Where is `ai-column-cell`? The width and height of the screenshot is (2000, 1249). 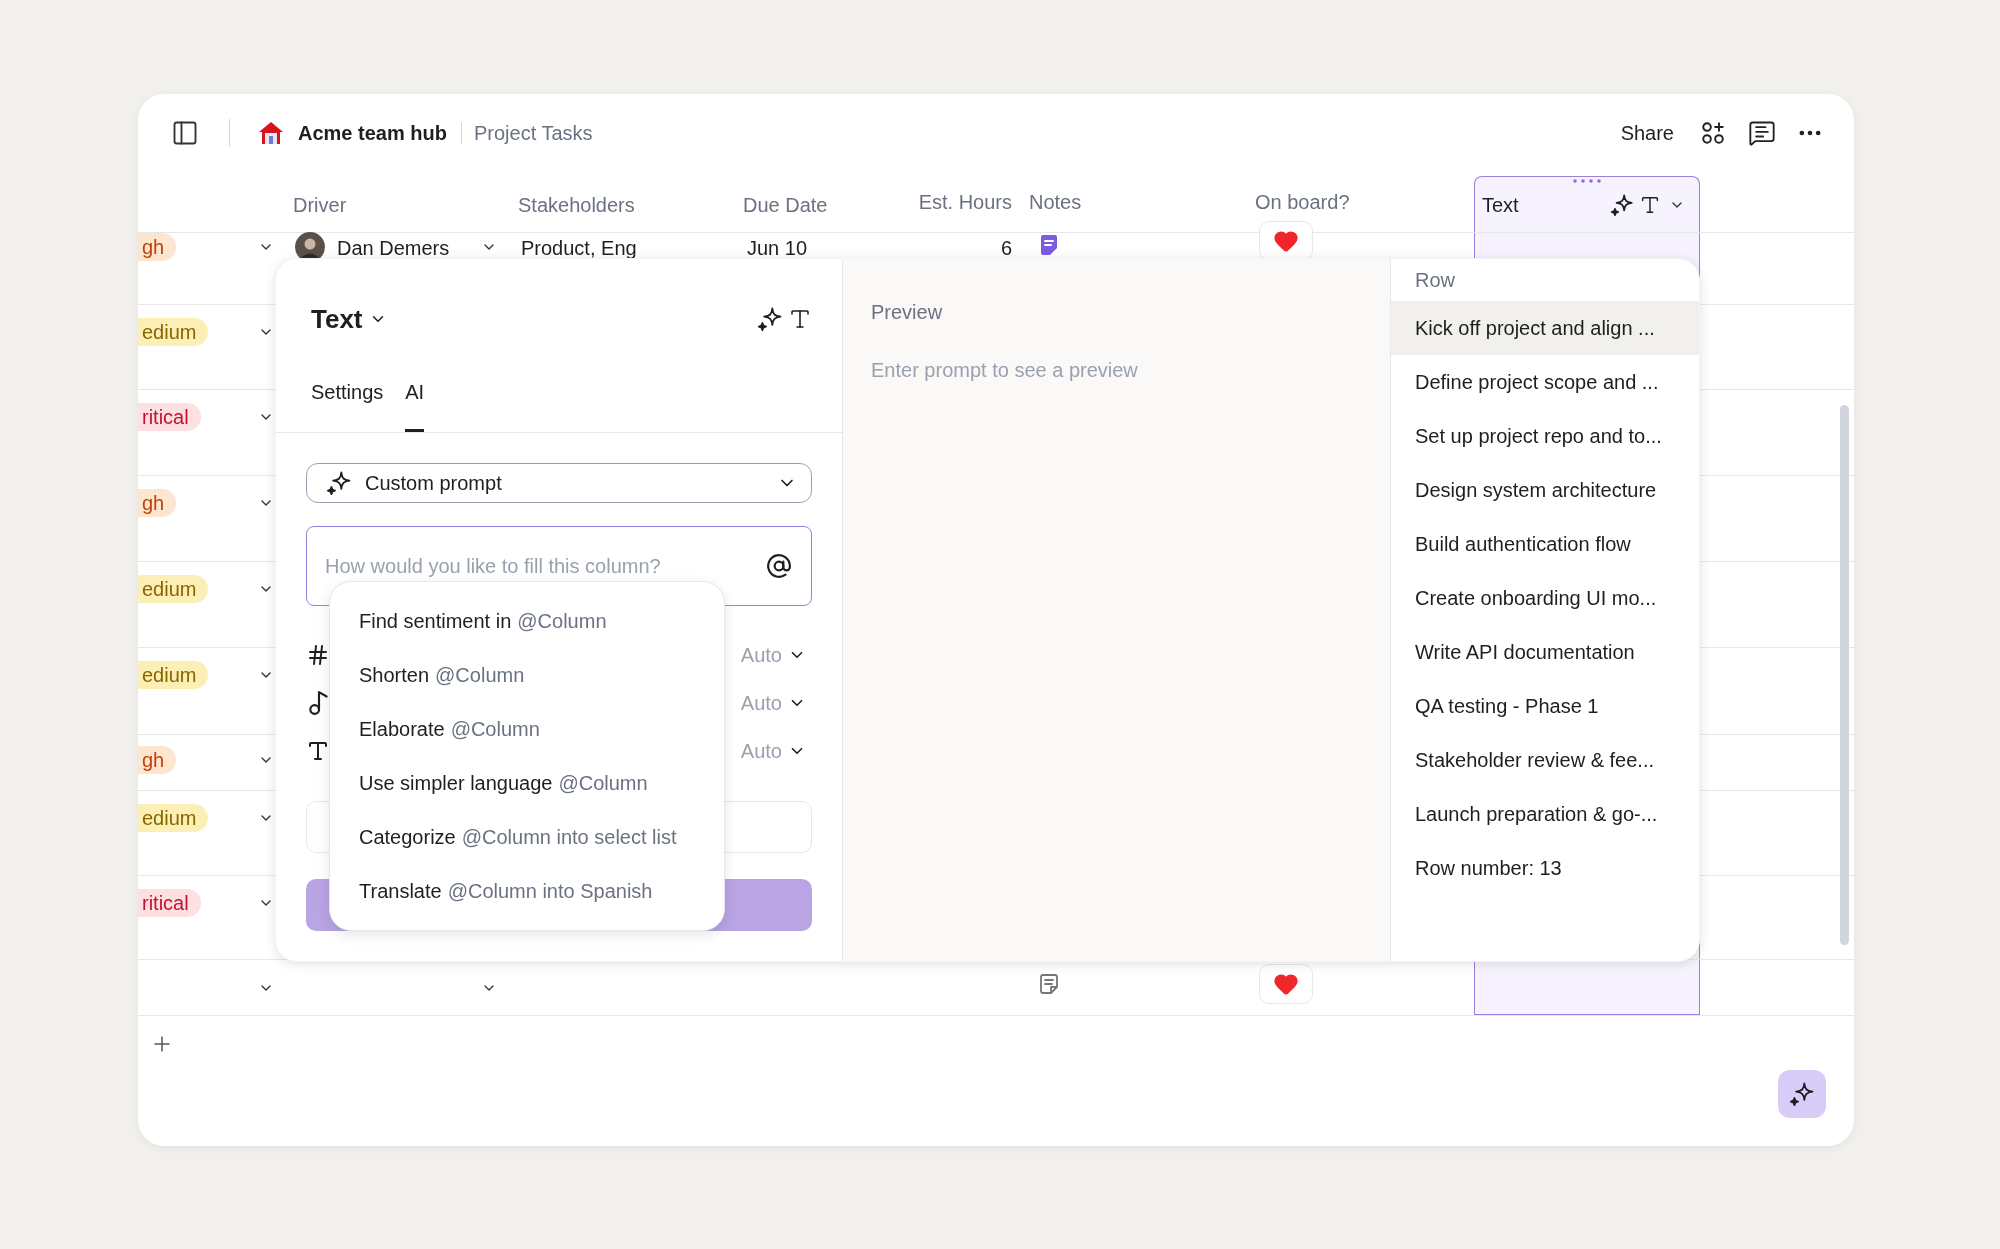 ai-column-cell is located at coordinates (1587, 987).